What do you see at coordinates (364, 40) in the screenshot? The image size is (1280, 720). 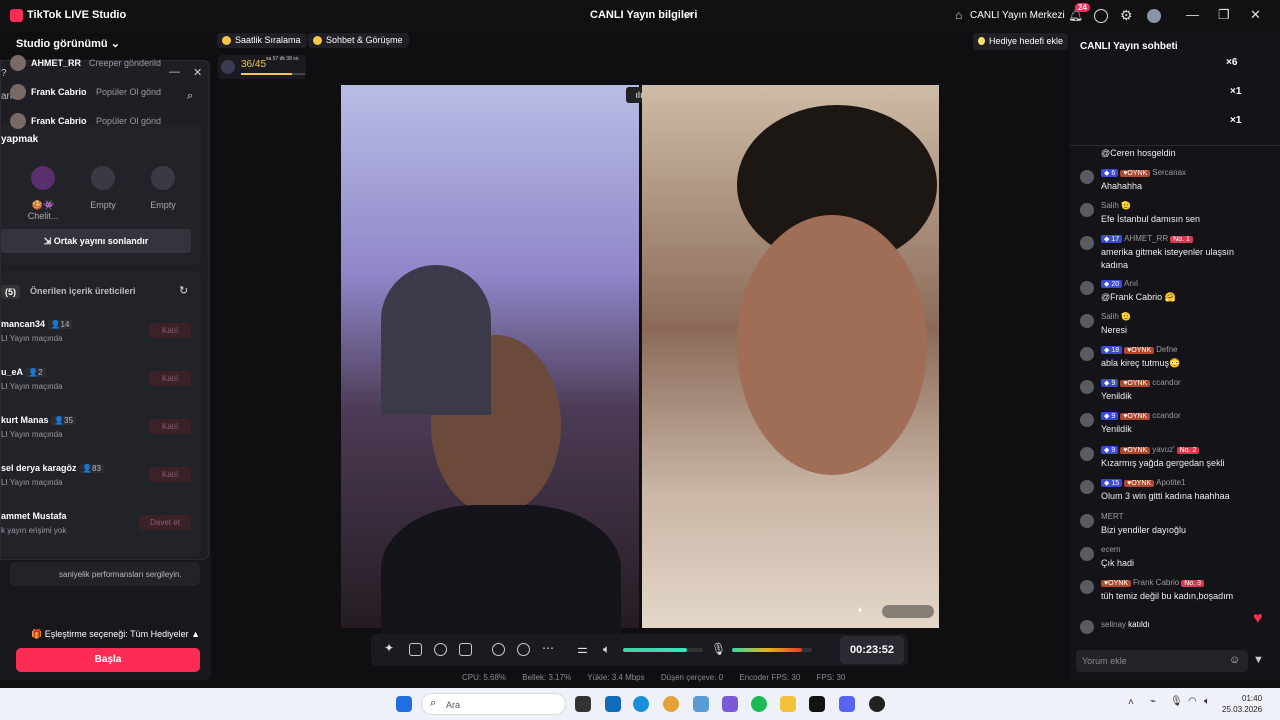 I see `chat-meet-label: Sohbet & Görüşme` at bounding box center [364, 40].